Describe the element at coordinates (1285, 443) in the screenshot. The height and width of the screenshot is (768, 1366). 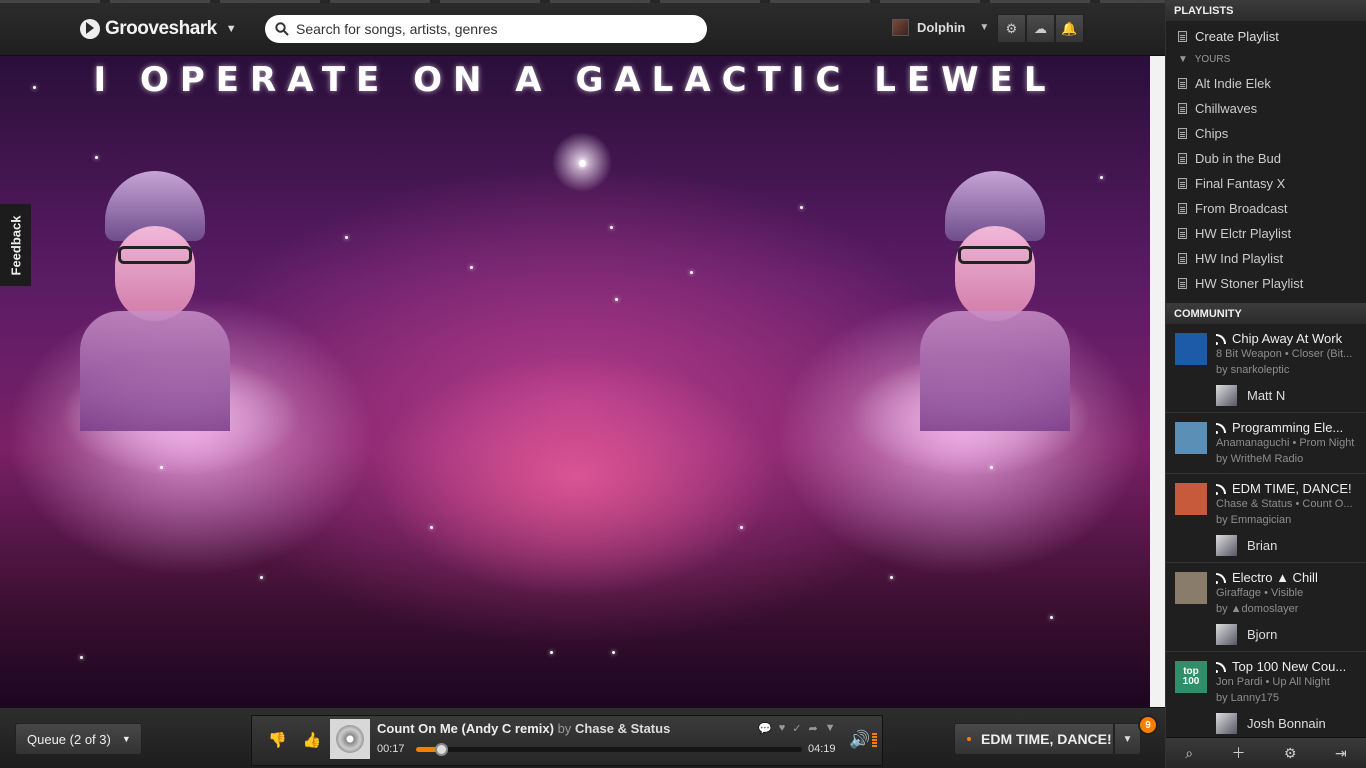
I see `community-track: Anamanaguchi • Prom Night` at that location.